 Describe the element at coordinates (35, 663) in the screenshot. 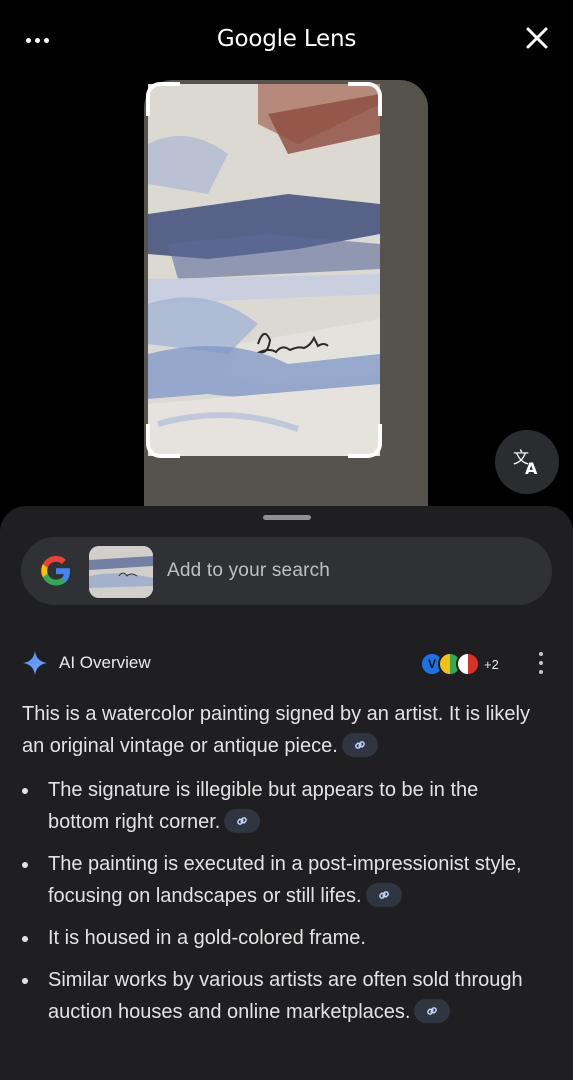

I see `sparkle-icon` at that location.